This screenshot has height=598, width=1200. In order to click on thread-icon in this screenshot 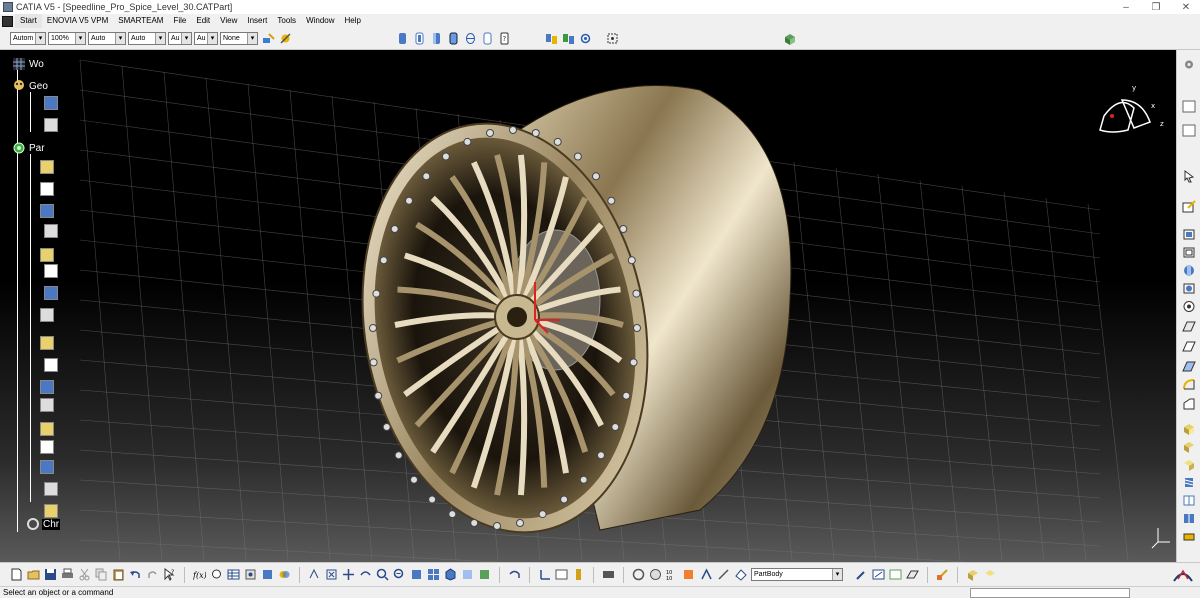, I will do `click(1189, 482)`.